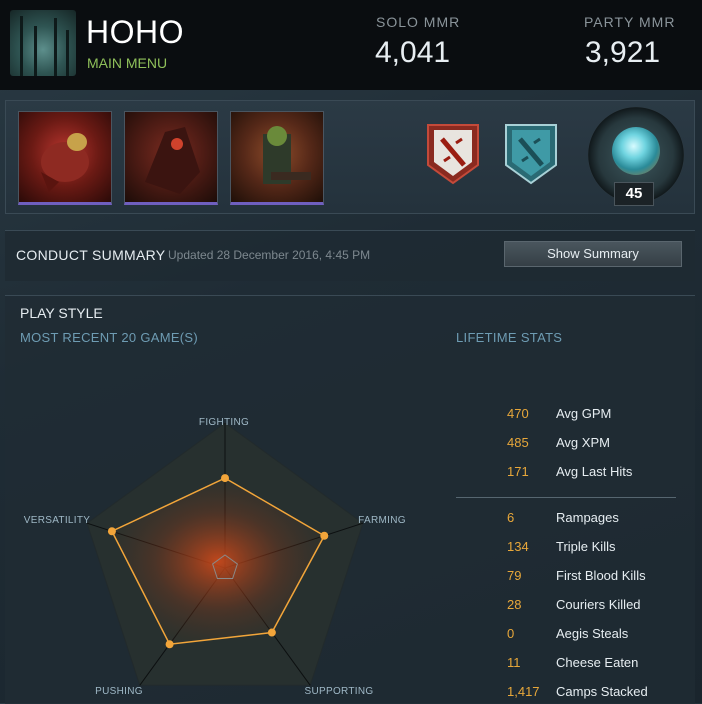 This screenshot has width=702, height=704. What do you see at coordinates (382, 520) in the screenshot?
I see `axis-label-farming: FARMING` at bounding box center [382, 520].